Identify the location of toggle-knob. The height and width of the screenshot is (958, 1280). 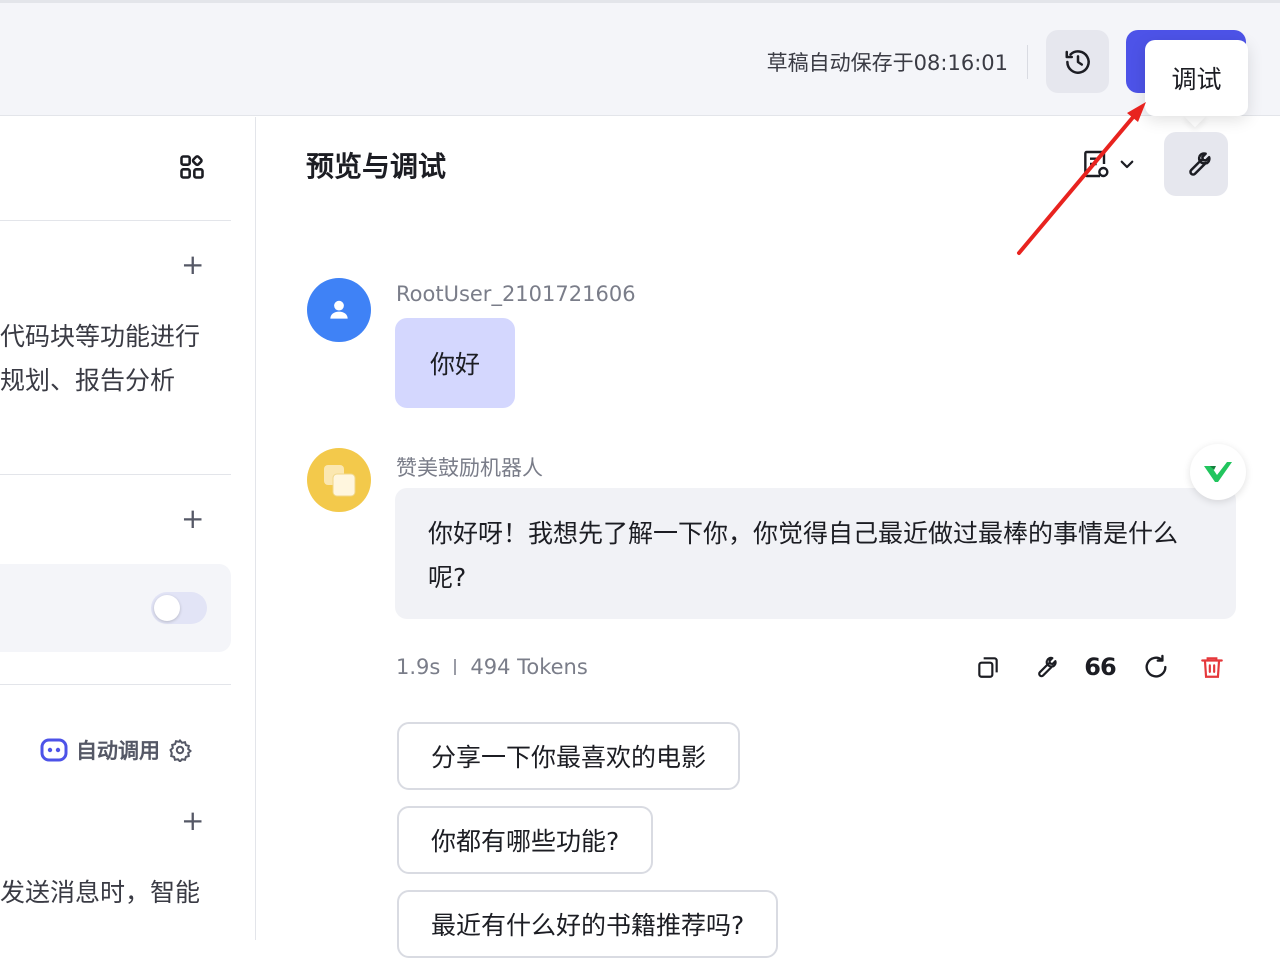
(167, 608).